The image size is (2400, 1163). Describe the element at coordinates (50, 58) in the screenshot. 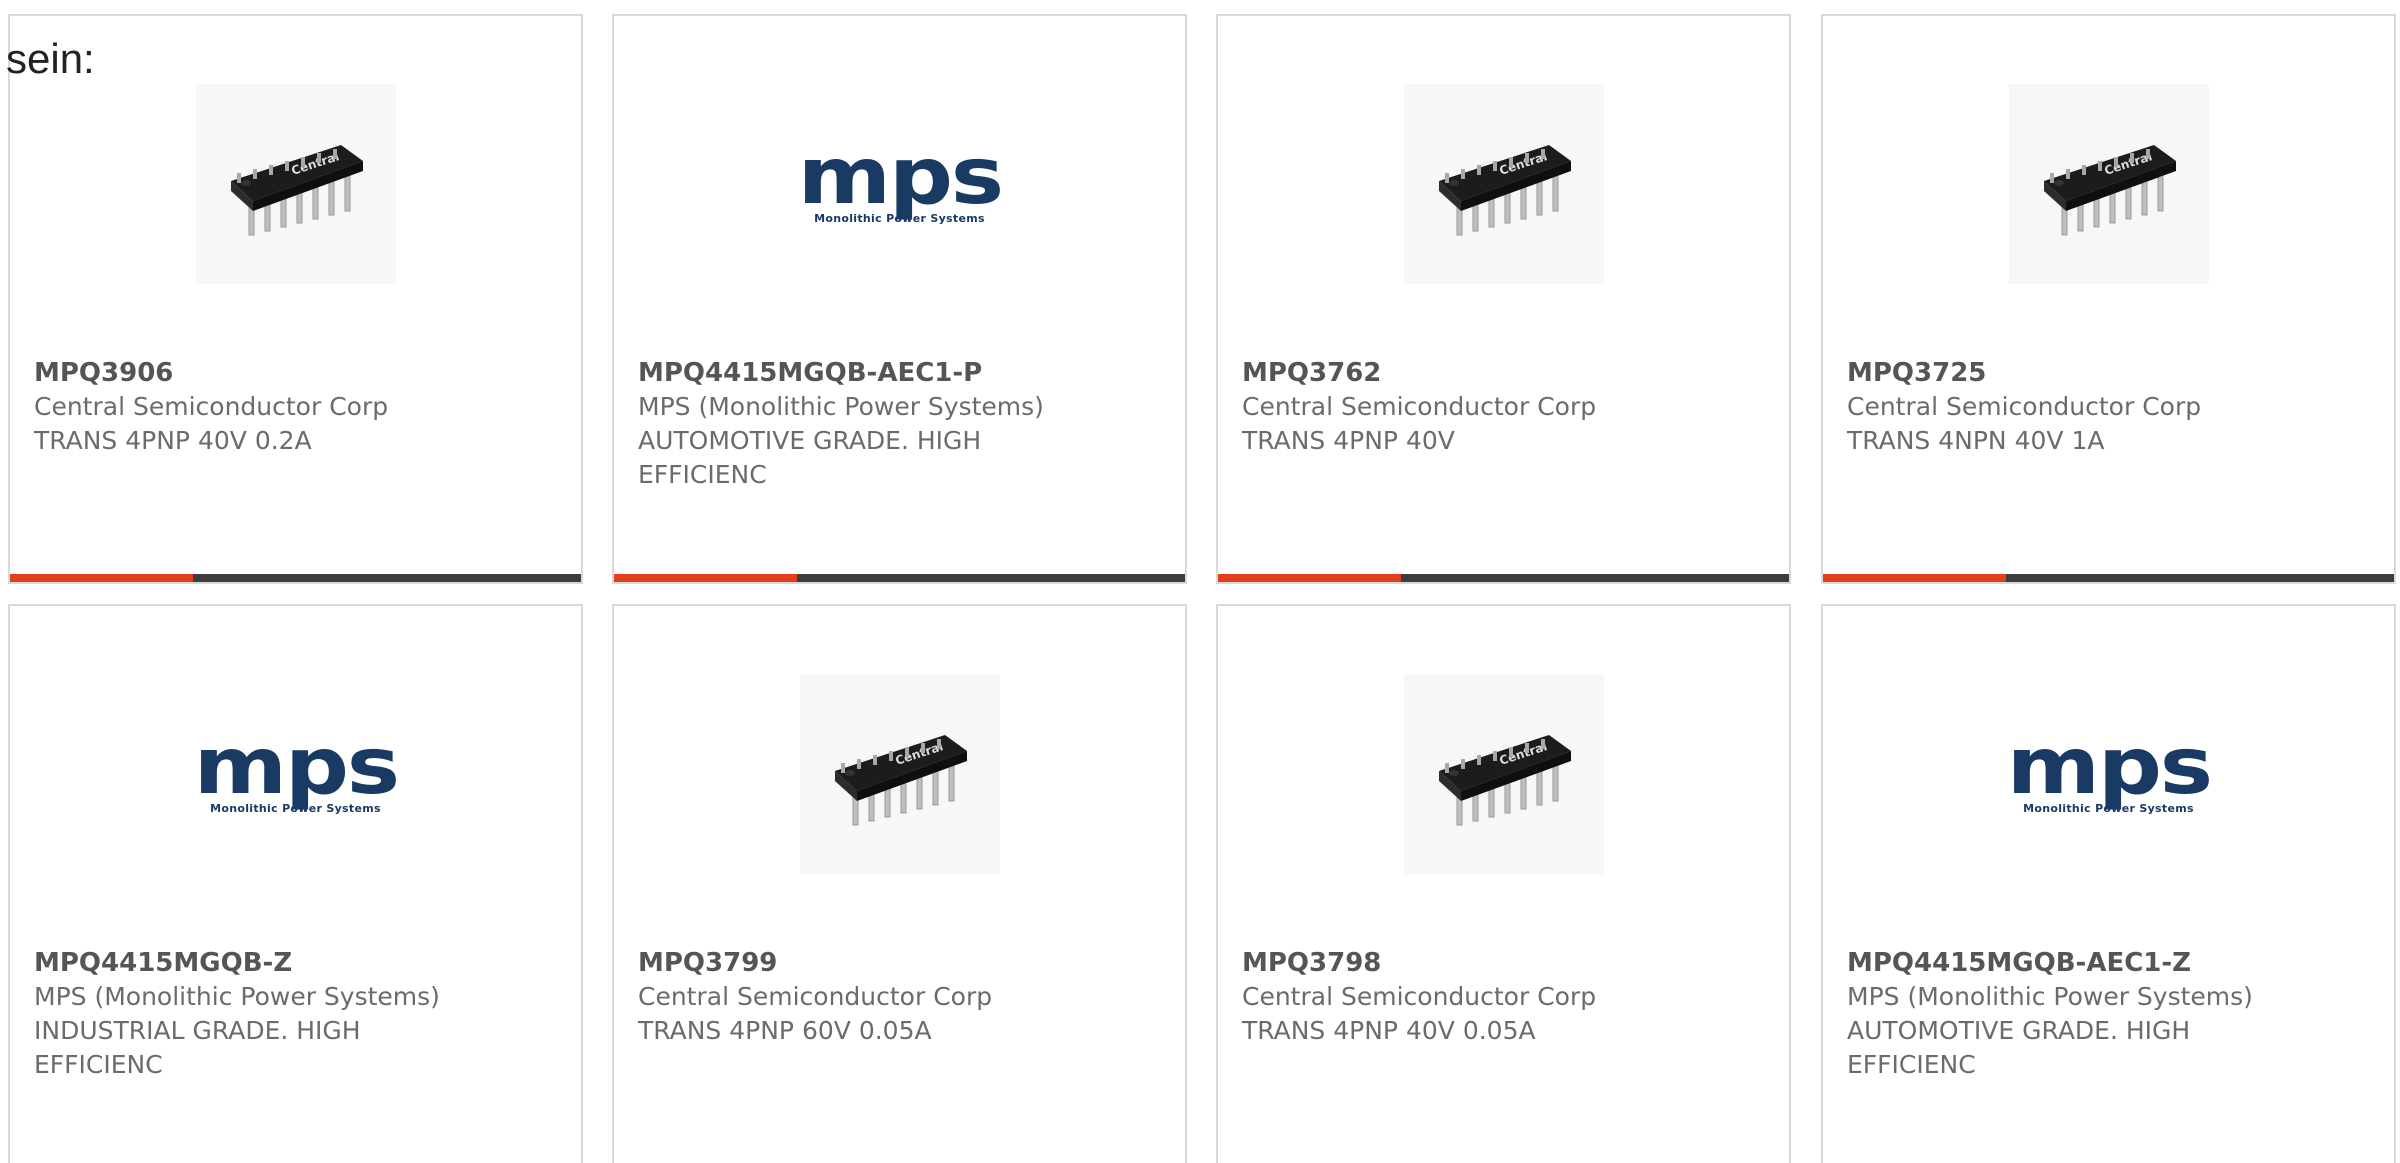

I see `intro-text: sein:` at that location.